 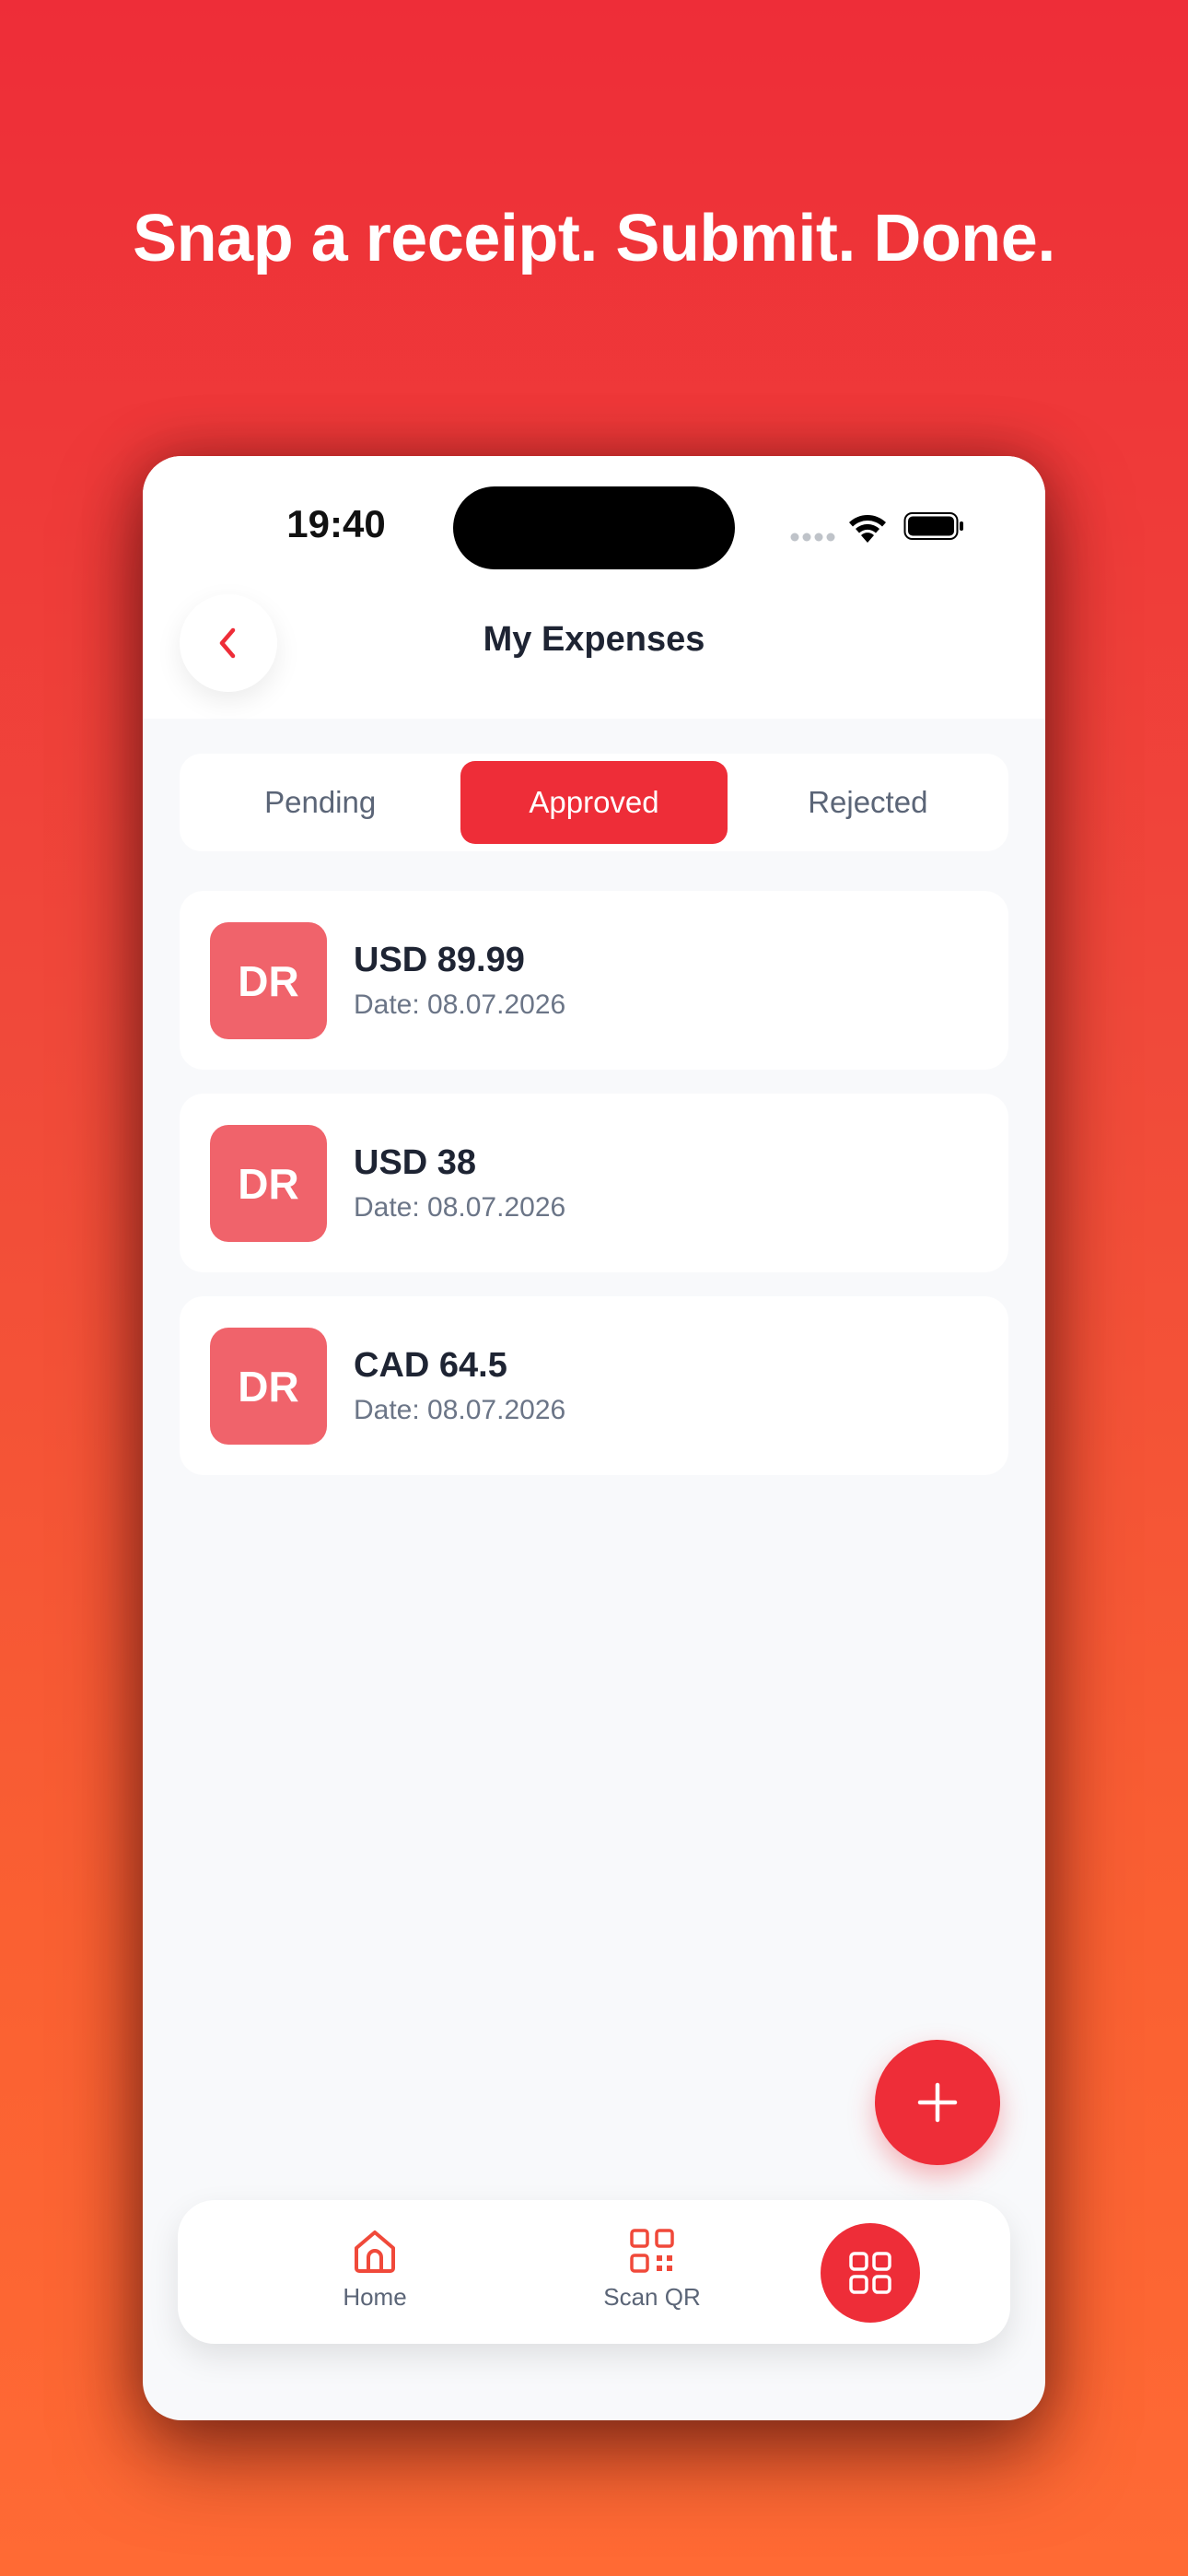 What do you see at coordinates (594, 527) in the screenshot?
I see `dynamic-island` at bounding box center [594, 527].